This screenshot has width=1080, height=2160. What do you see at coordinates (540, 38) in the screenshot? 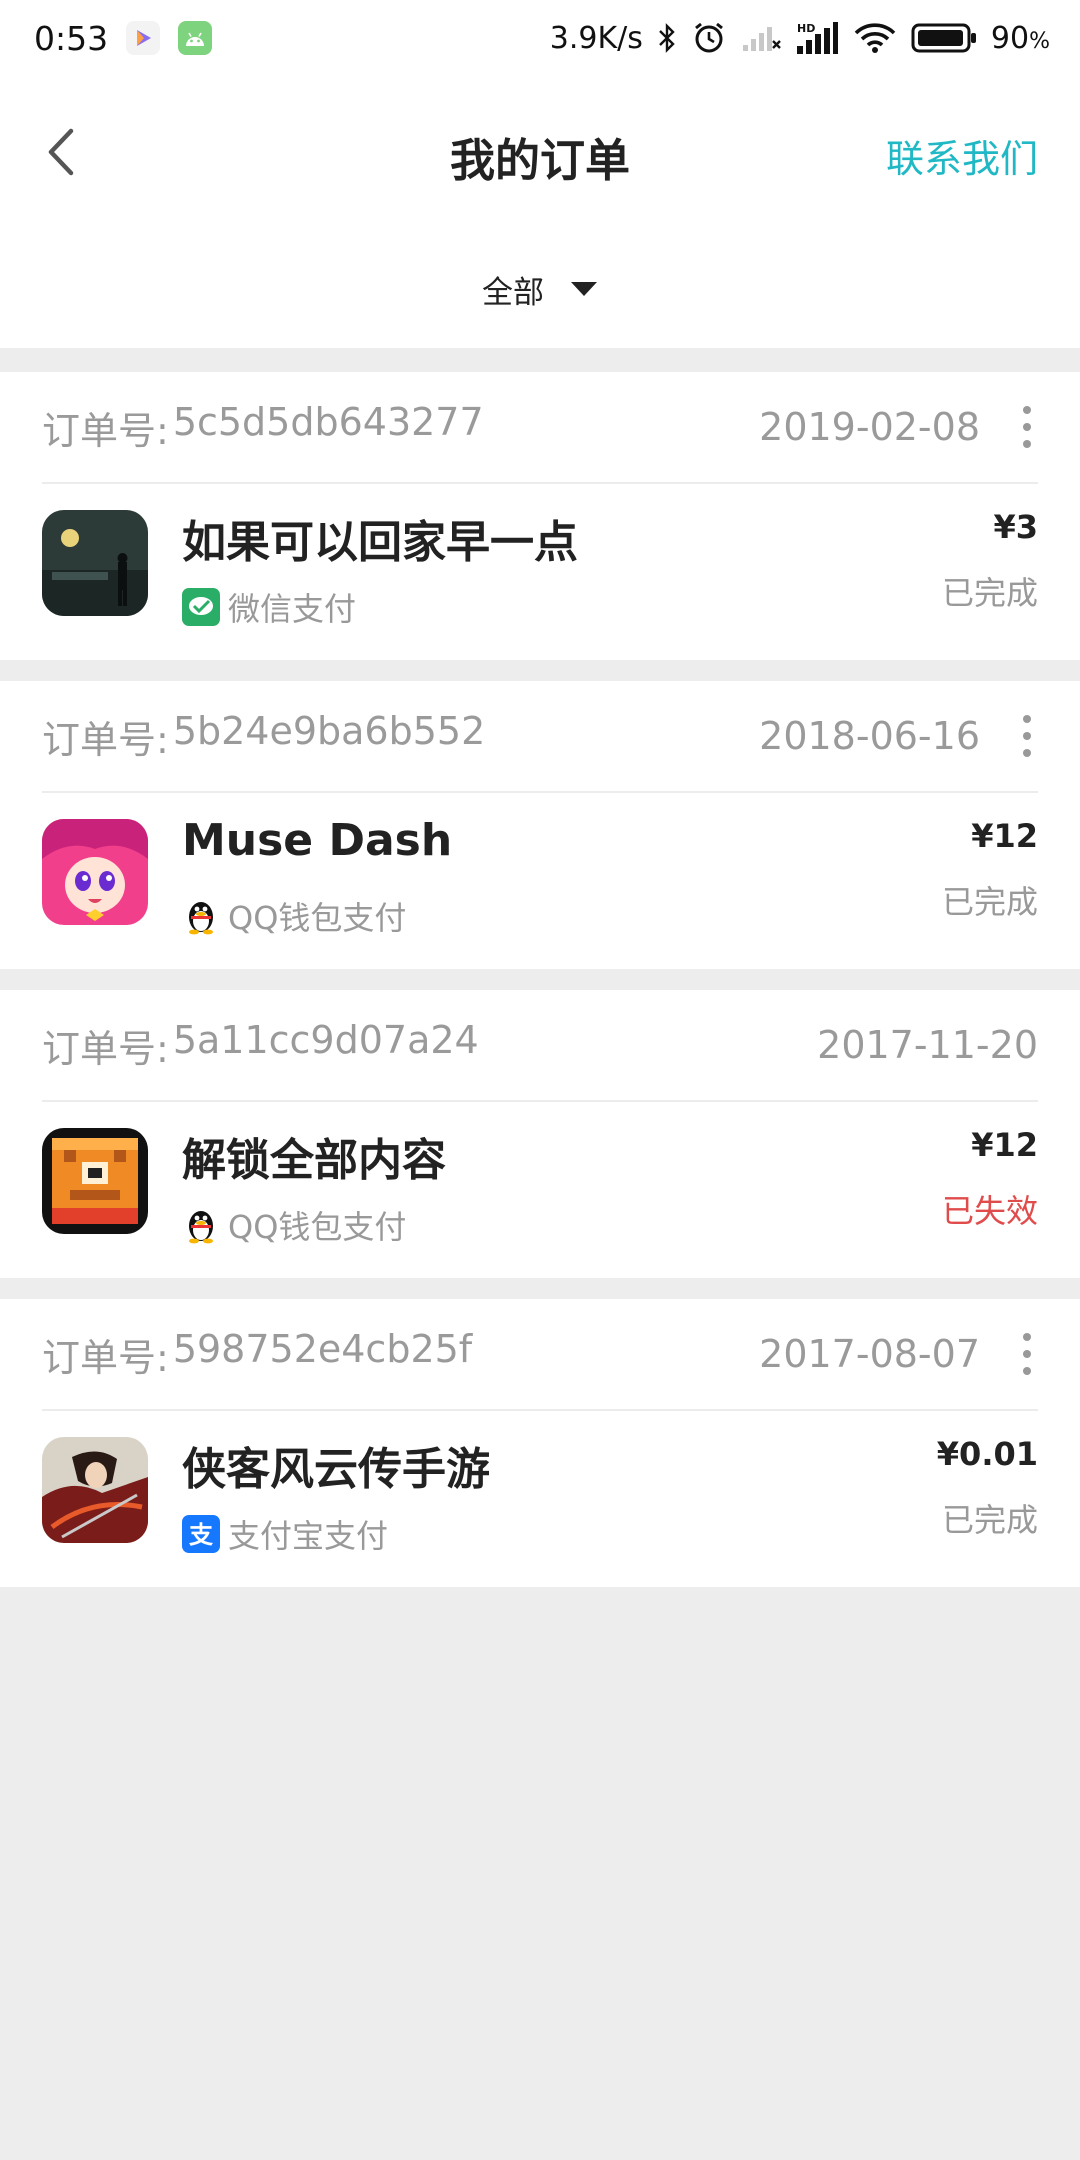
I see `status-bar: 0:53 3.9K/s HD 90%` at bounding box center [540, 38].